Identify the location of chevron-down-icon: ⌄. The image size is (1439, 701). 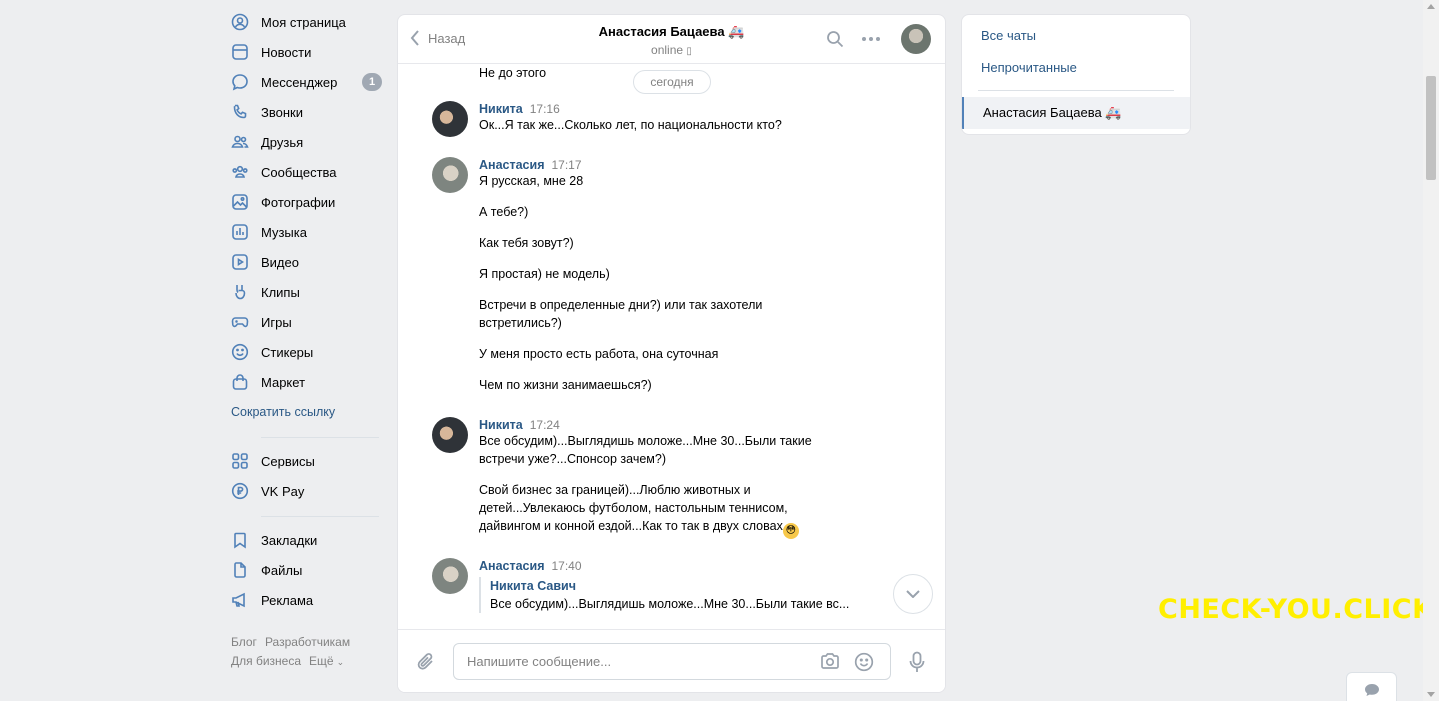
(340, 662).